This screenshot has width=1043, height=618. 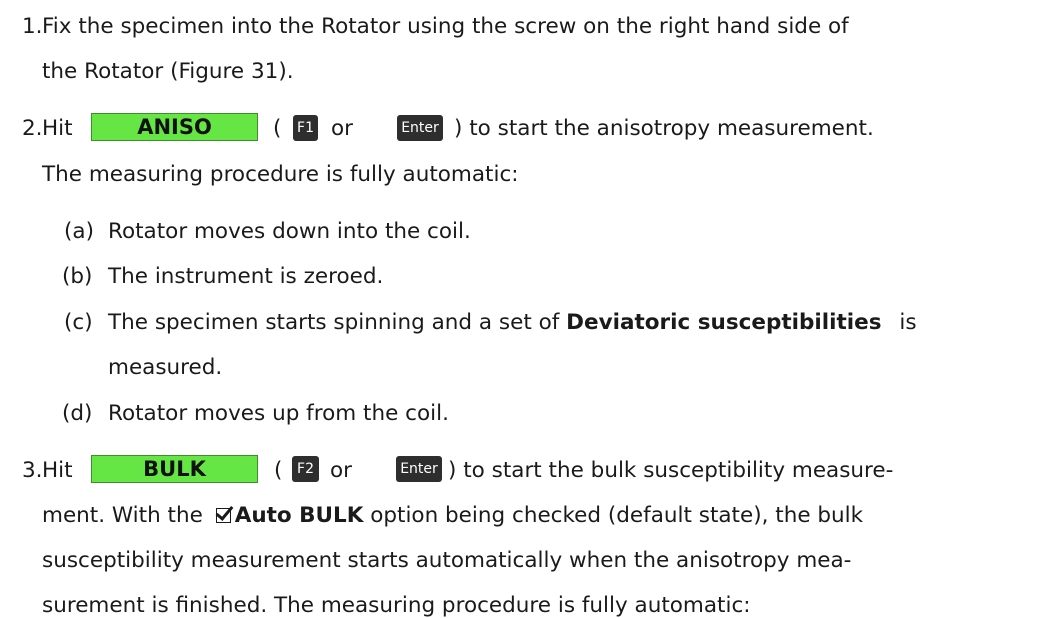 I want to click on substep-b-label: (b), so click(x=77, y=276).